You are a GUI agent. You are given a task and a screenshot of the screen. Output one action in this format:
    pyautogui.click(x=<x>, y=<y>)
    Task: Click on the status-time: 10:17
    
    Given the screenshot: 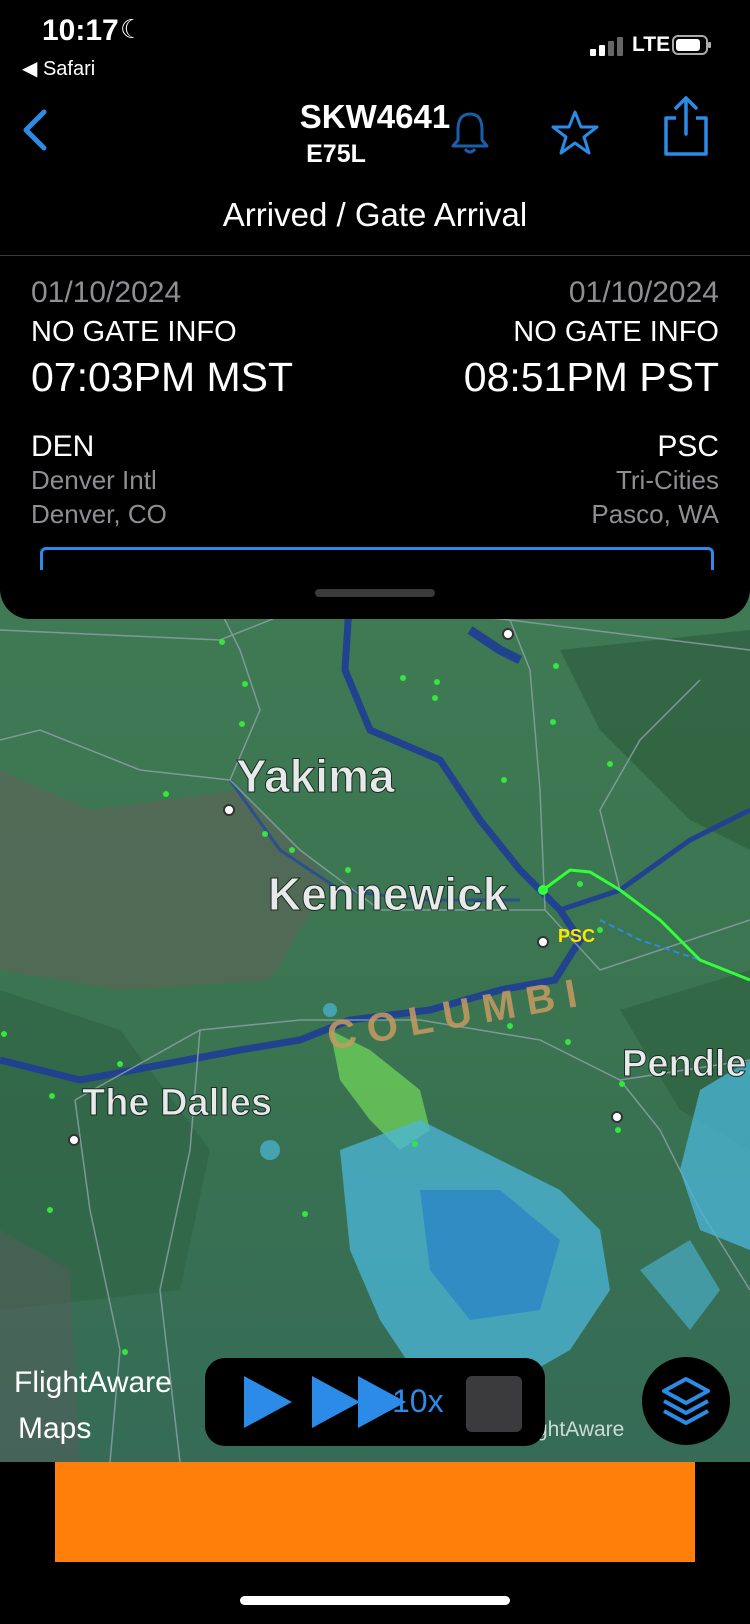 What is the action you would take?
    pyautogui.click(x=80, y=30)
    